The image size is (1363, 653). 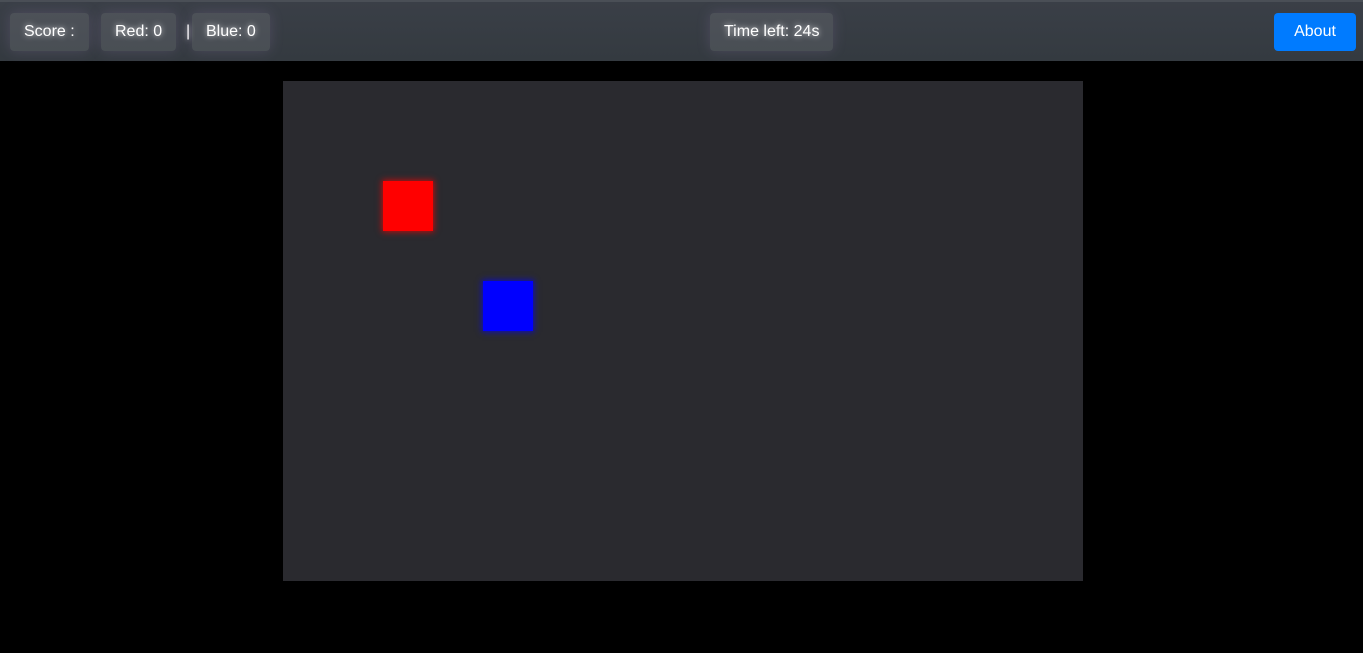 I want to click on score-label: Score :, so click(x=49, y=32).